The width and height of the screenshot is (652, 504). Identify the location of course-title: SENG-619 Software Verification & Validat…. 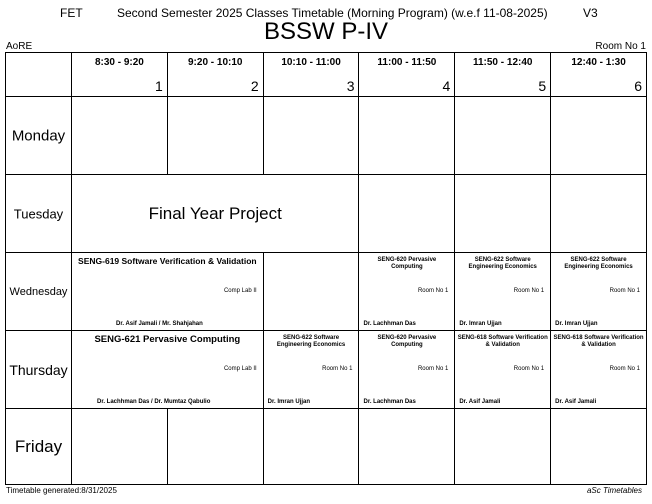
(167, 261).